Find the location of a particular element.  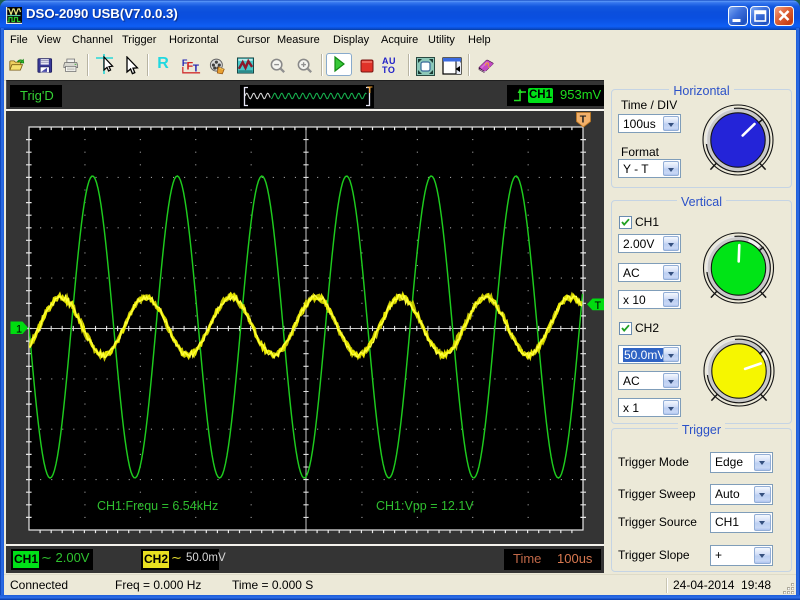

svg-text: CH1:Vpp = 12.1V is located at coordinates (425, 506).